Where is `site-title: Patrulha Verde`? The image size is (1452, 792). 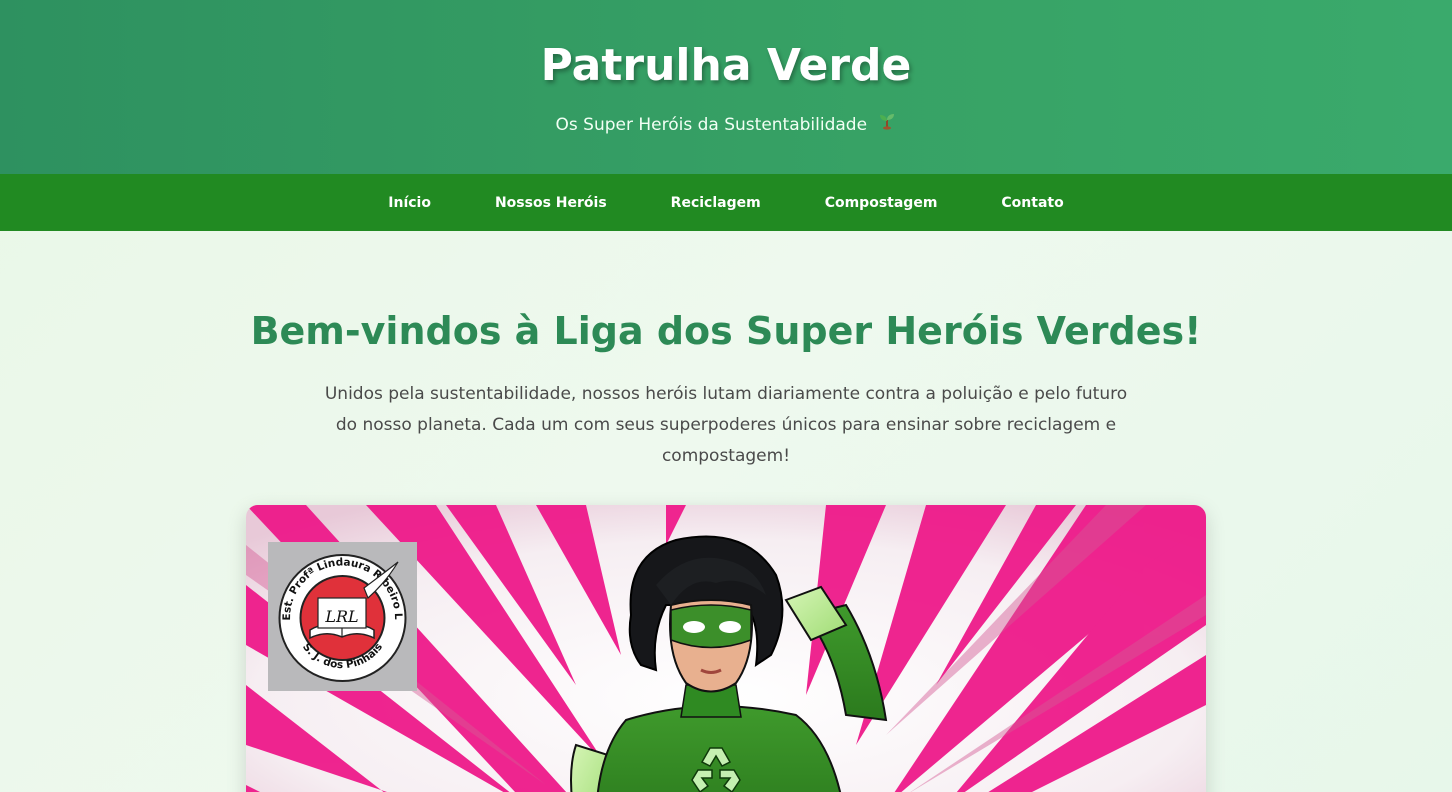 site-title: Patrulha Verde is located at coordinates (726, 65).